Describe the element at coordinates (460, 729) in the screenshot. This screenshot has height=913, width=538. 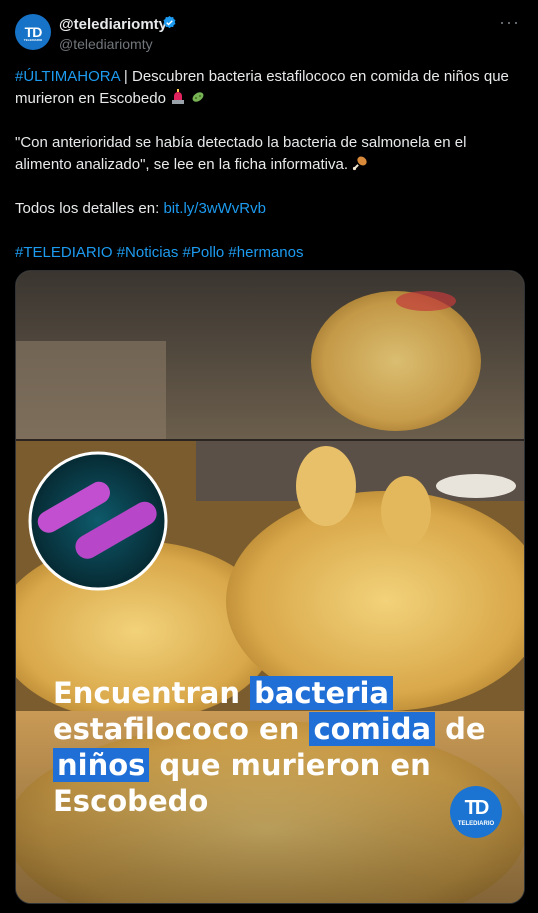
I see `headline-part: de` at that location.